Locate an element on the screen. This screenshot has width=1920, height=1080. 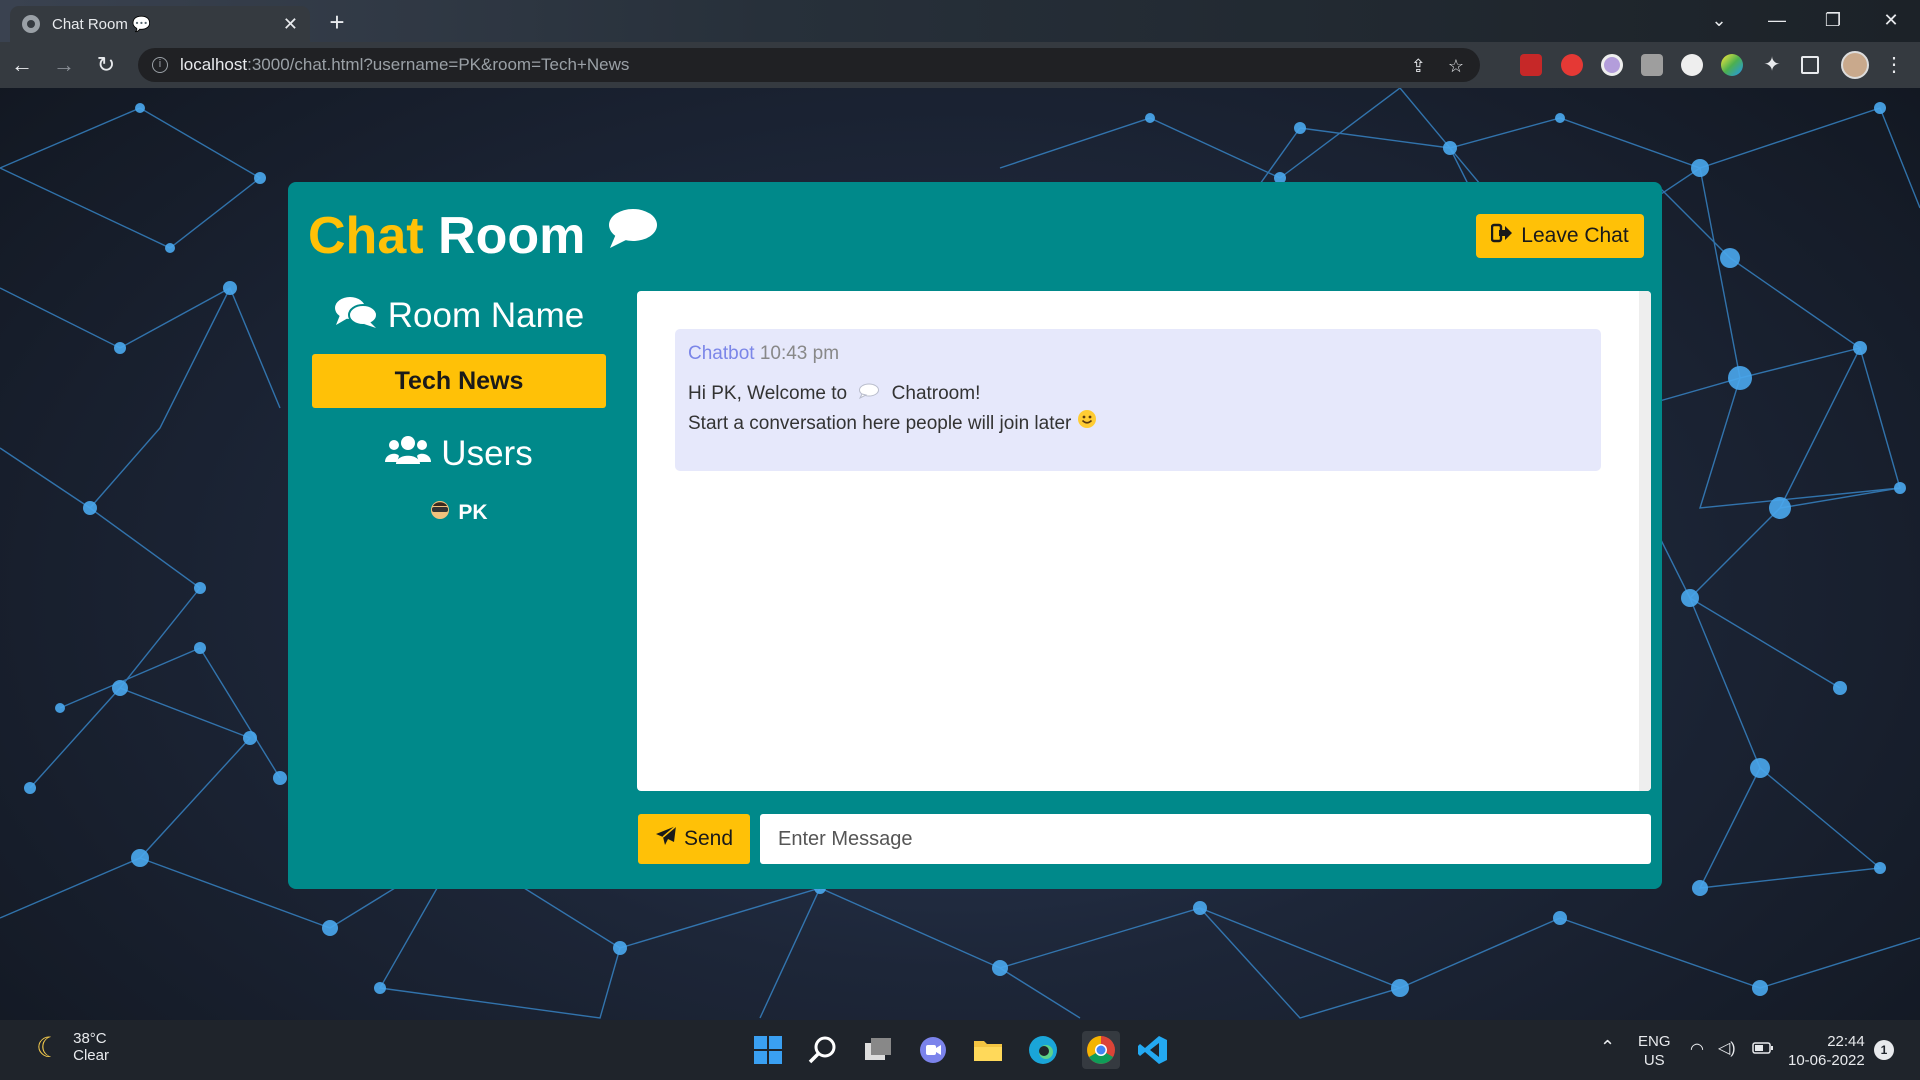
paper-plane-icon is located at coordinates (666, 839).